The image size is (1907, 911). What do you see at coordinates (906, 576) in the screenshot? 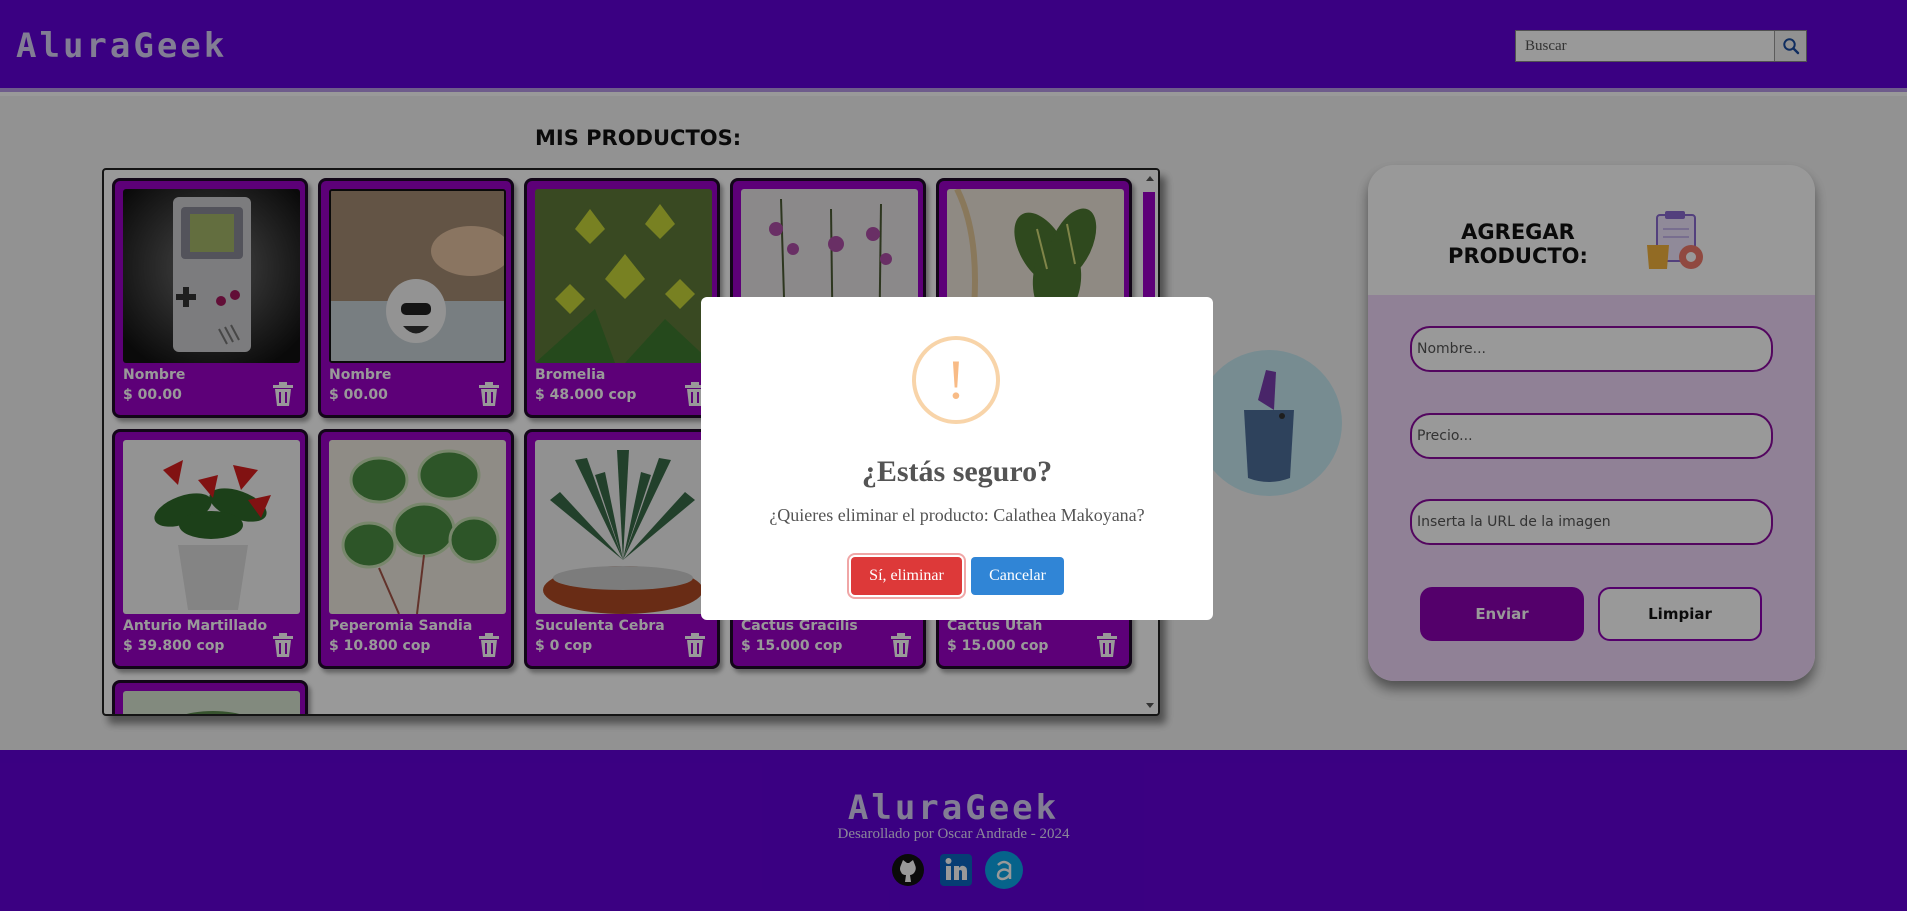
I see `confirm-delete-button: Sí, eliminar` at bounding box center [906, 576].